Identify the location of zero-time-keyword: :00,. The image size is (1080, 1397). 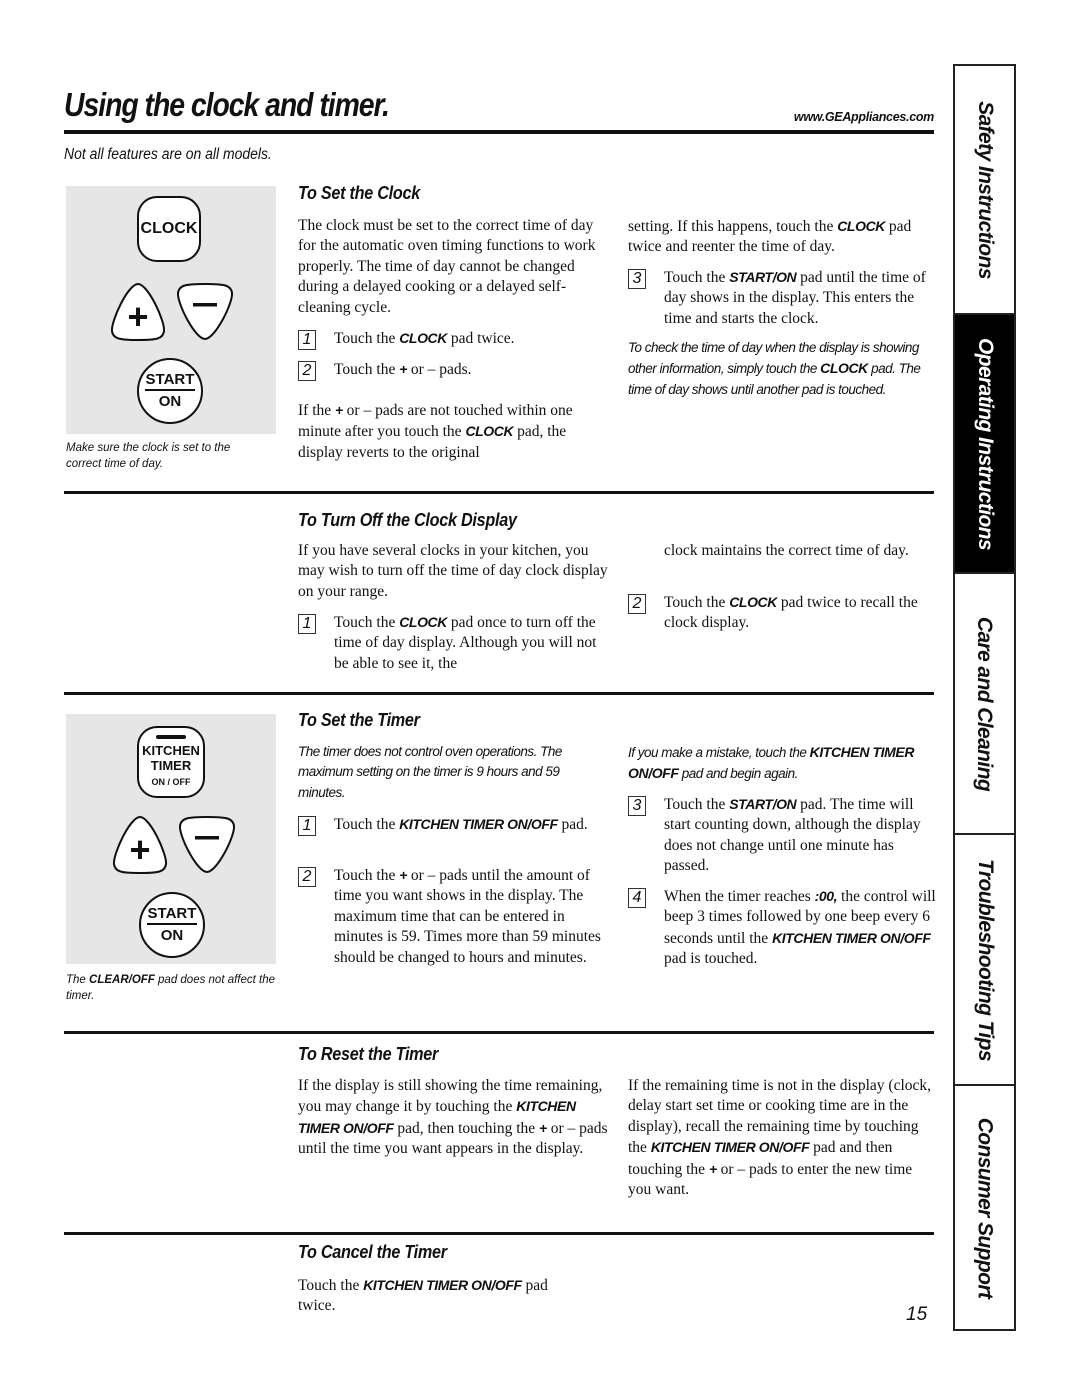
(826, 896).